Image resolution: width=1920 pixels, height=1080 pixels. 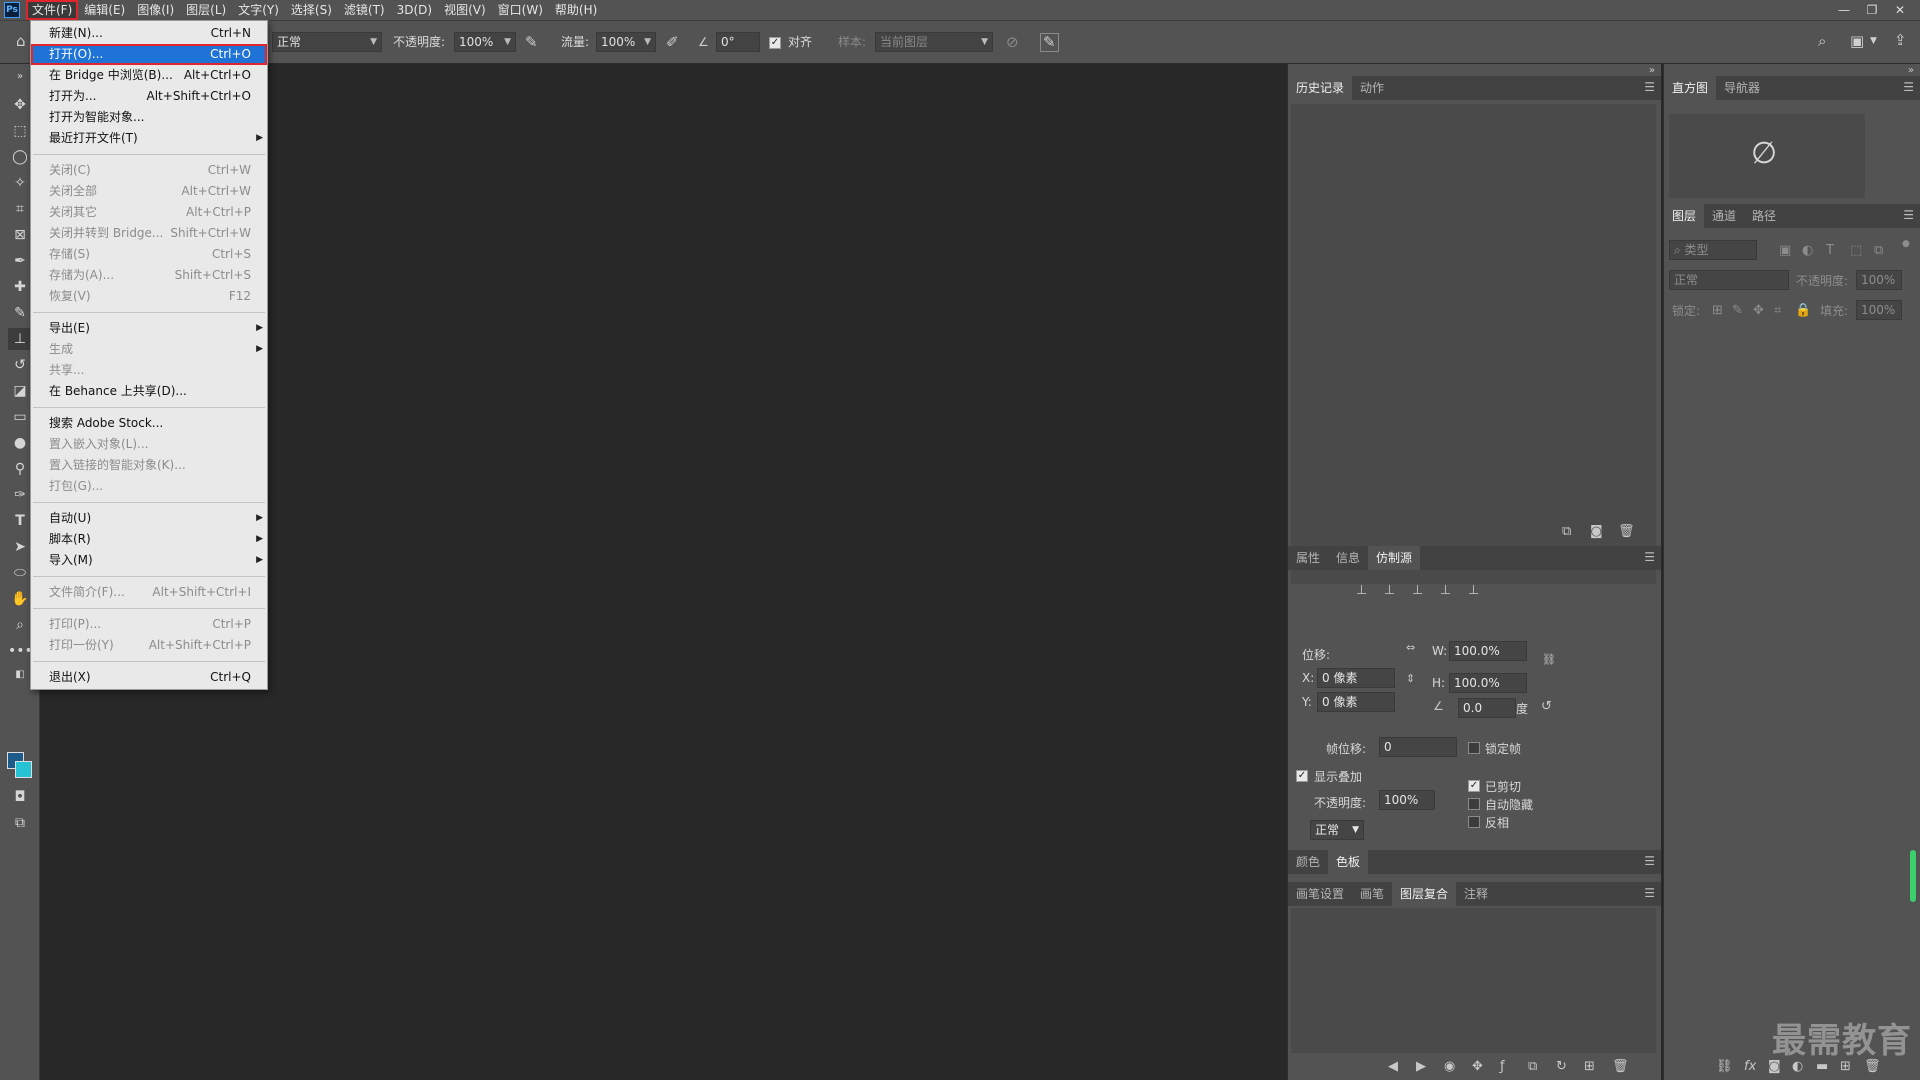 What do you see at coordinates (1389, 590) in the screenshot?
I see `clone-source-2-icon: ⊥` at bounding box center [1389, 590].